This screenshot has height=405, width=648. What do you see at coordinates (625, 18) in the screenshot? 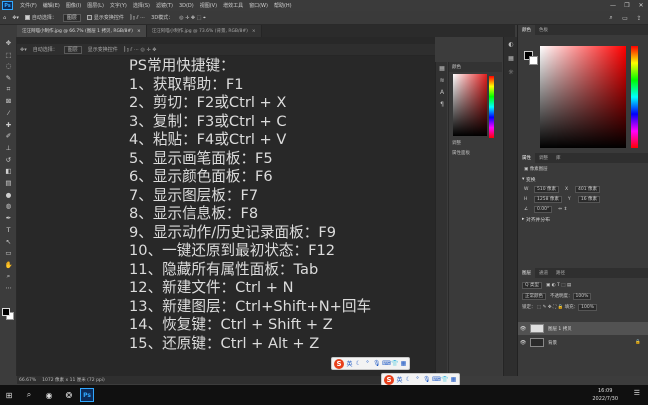
I see `workspace-icon: ▭` at bounding box center [625, 18].